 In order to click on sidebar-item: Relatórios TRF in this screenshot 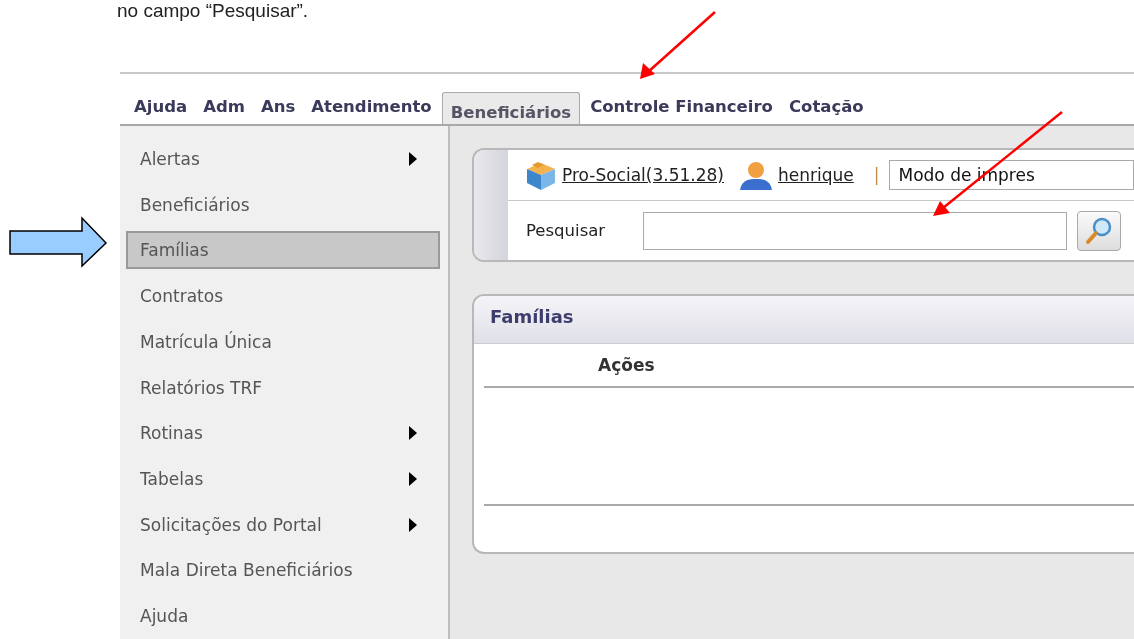, I will do `click(283, 387)`.